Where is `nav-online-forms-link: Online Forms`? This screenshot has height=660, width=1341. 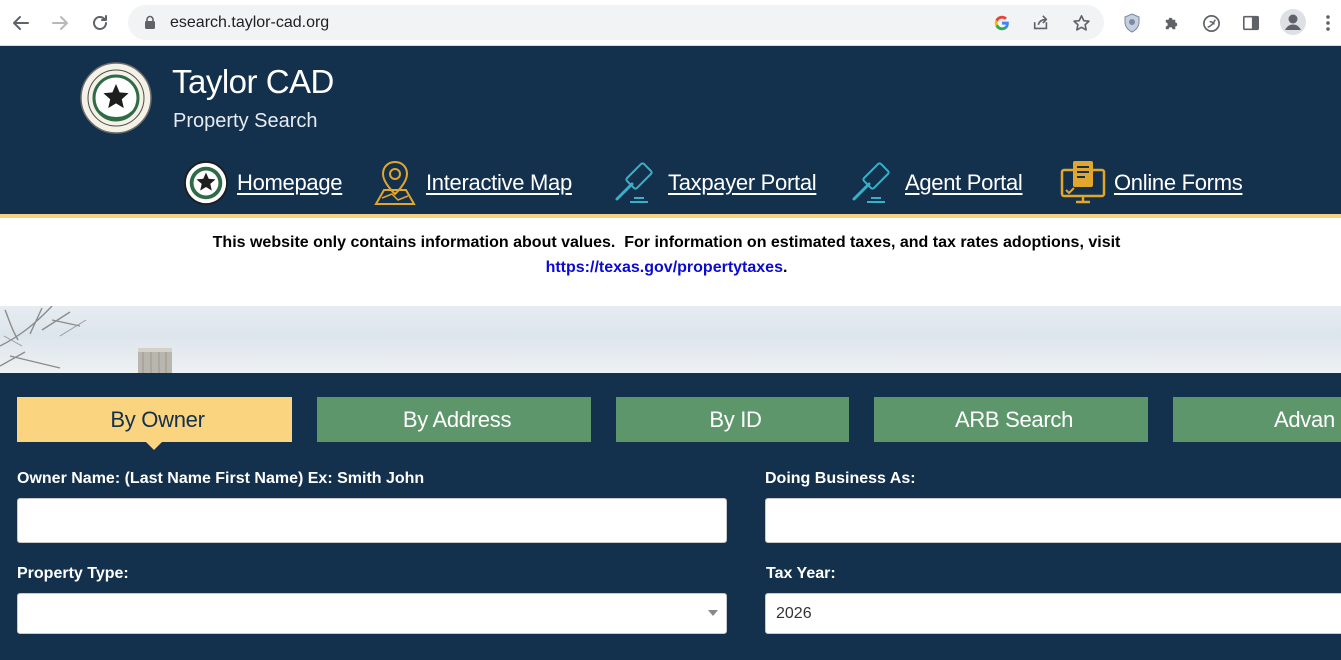
nav-online-forms-link: Online Forms is located at coordinates (1150, 183).